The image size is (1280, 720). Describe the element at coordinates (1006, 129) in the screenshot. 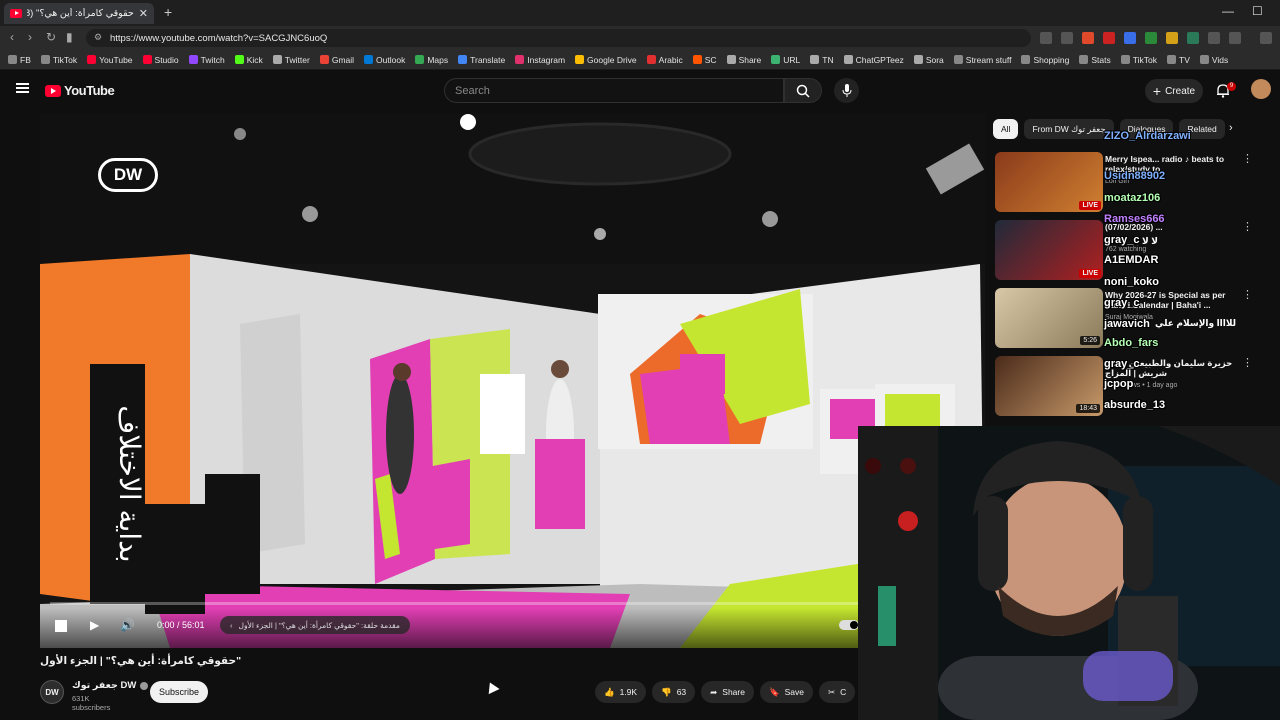

I see `filter-chip: All` at that location.